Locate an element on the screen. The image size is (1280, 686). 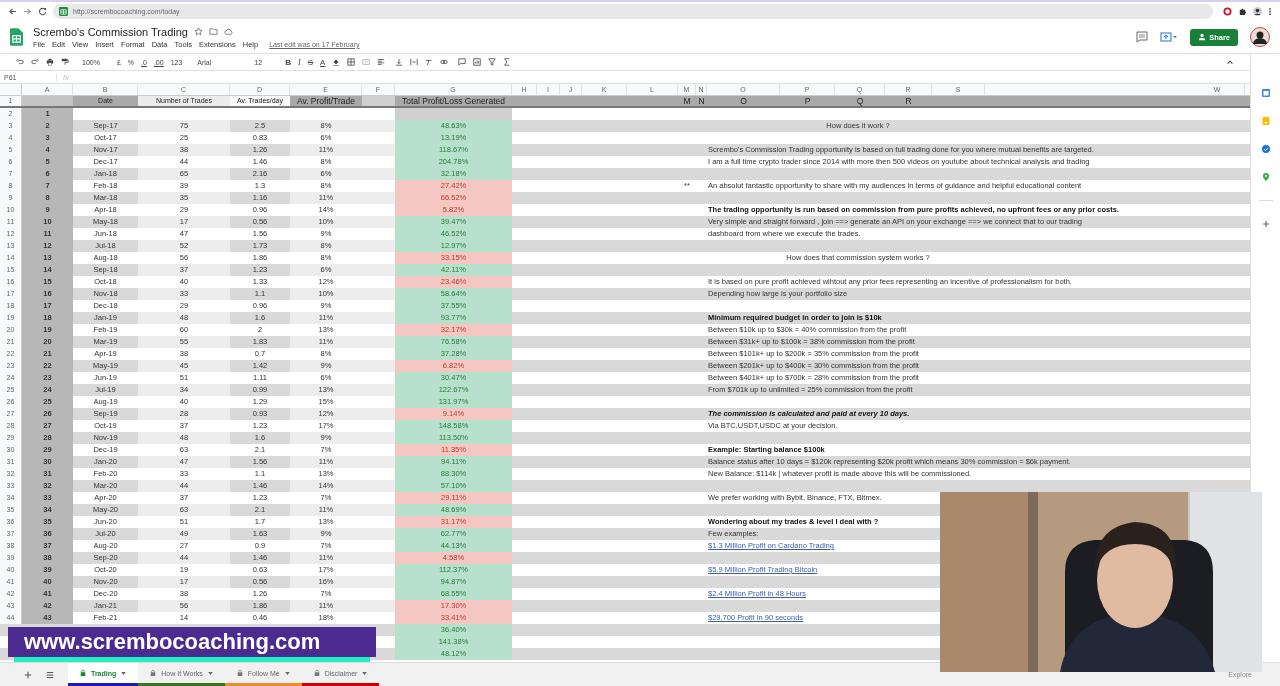
text-color-button: A is located at coordinates (323, 62).